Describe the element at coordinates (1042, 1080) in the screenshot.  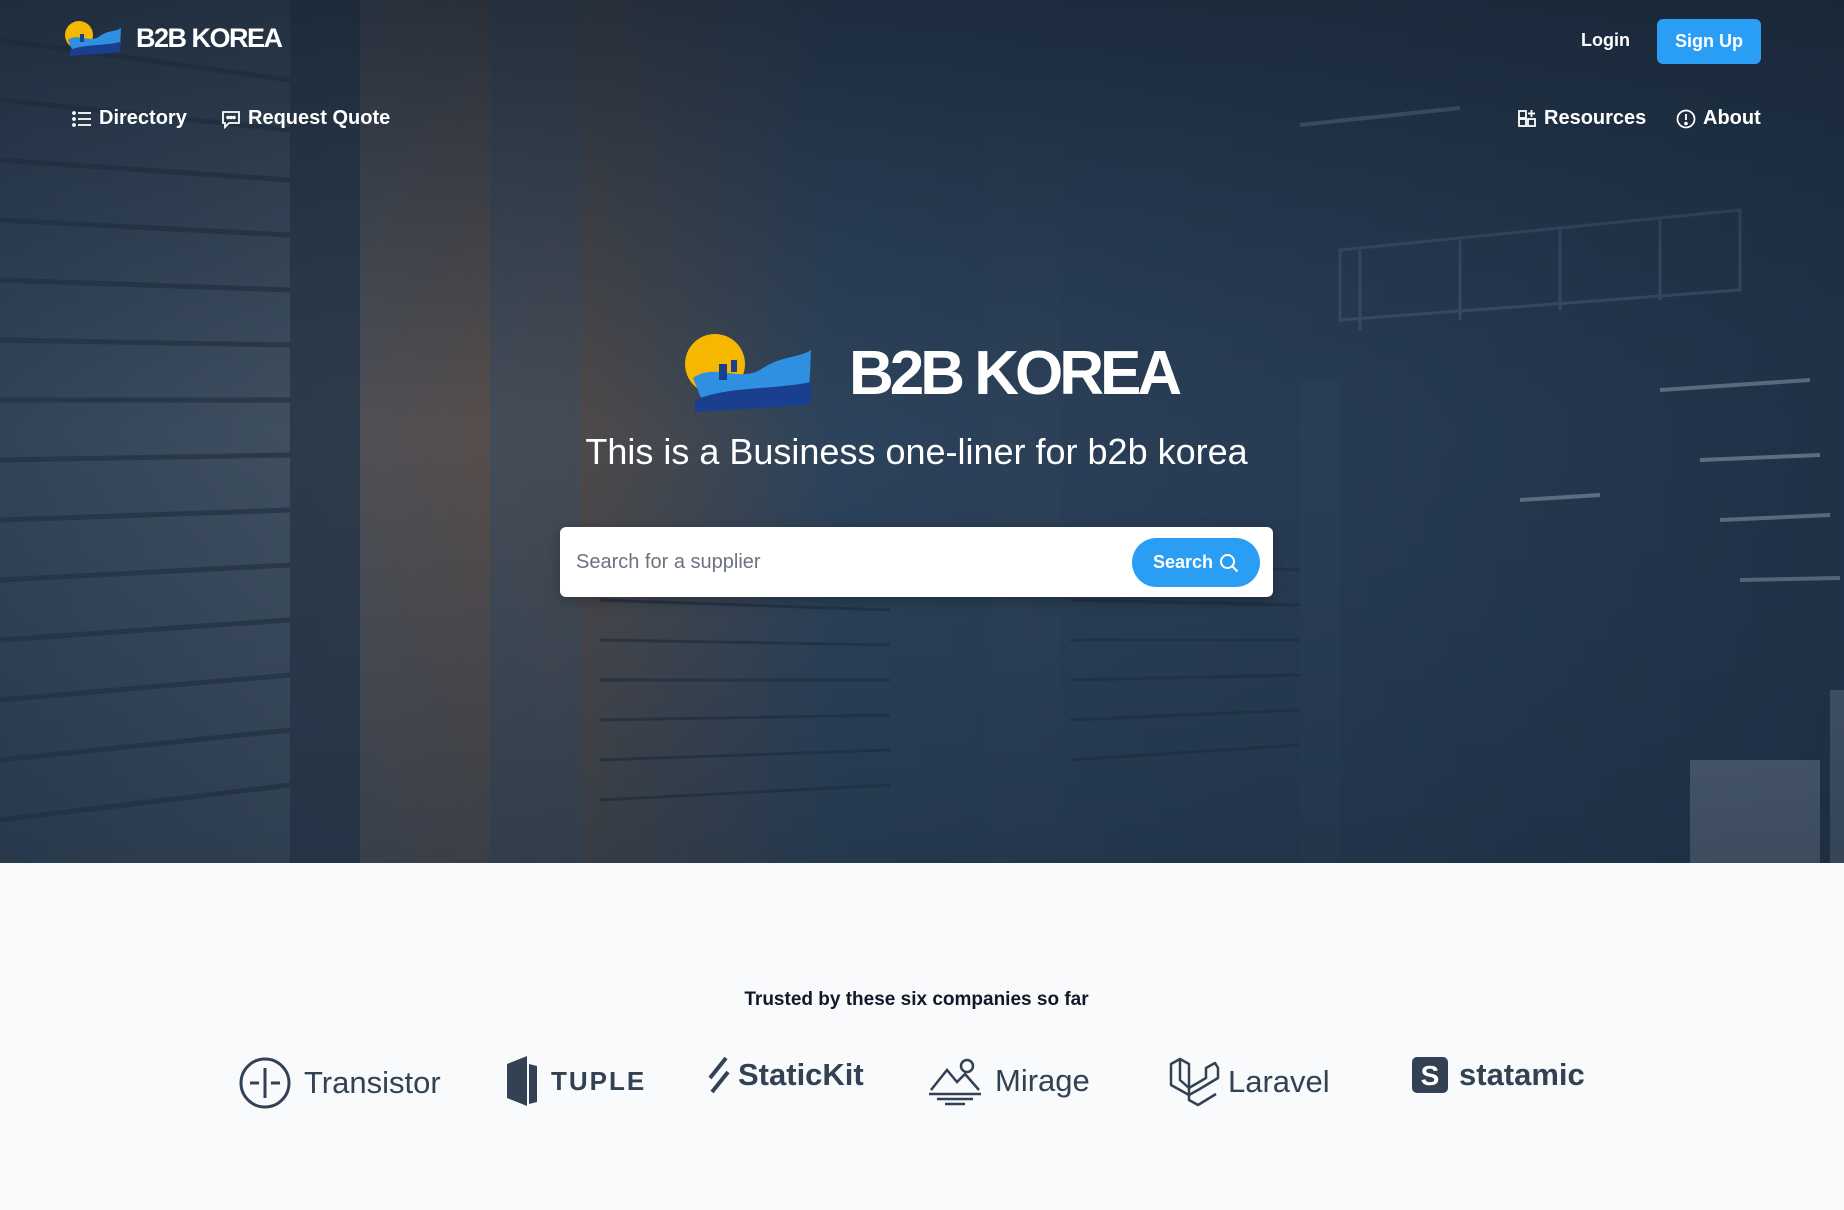
I see `logo-mirage-name: Mirage` at that location.